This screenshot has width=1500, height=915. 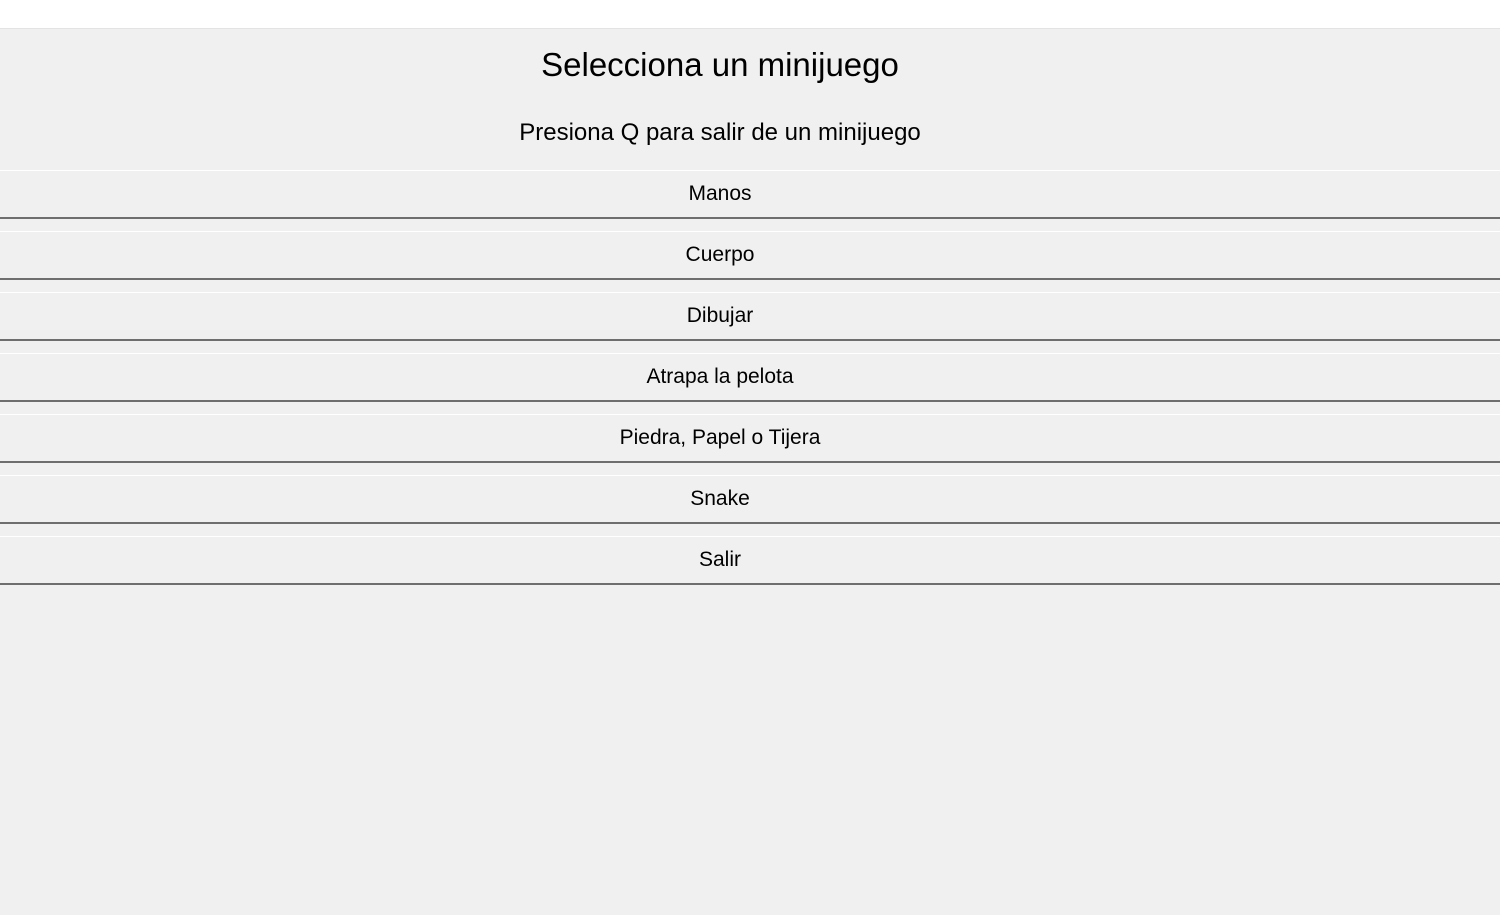 I want to click on page-title: Selecciona un minijuego, so click(x=720, y=64).